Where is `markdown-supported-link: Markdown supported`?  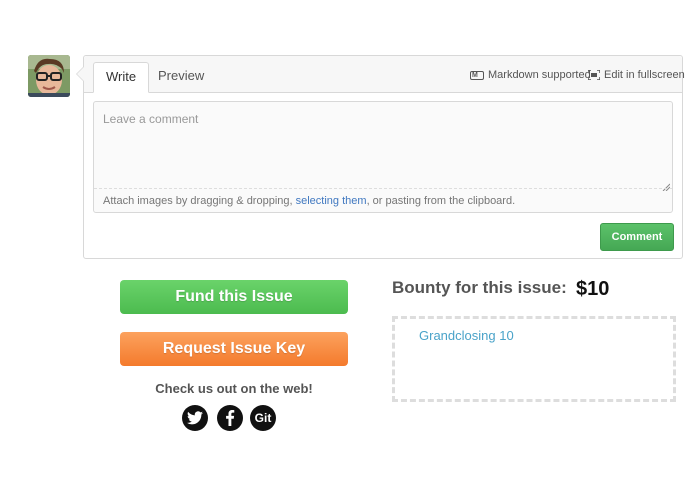
markdown-supported-link: Markdown supported is located at coordinates (530, 75).